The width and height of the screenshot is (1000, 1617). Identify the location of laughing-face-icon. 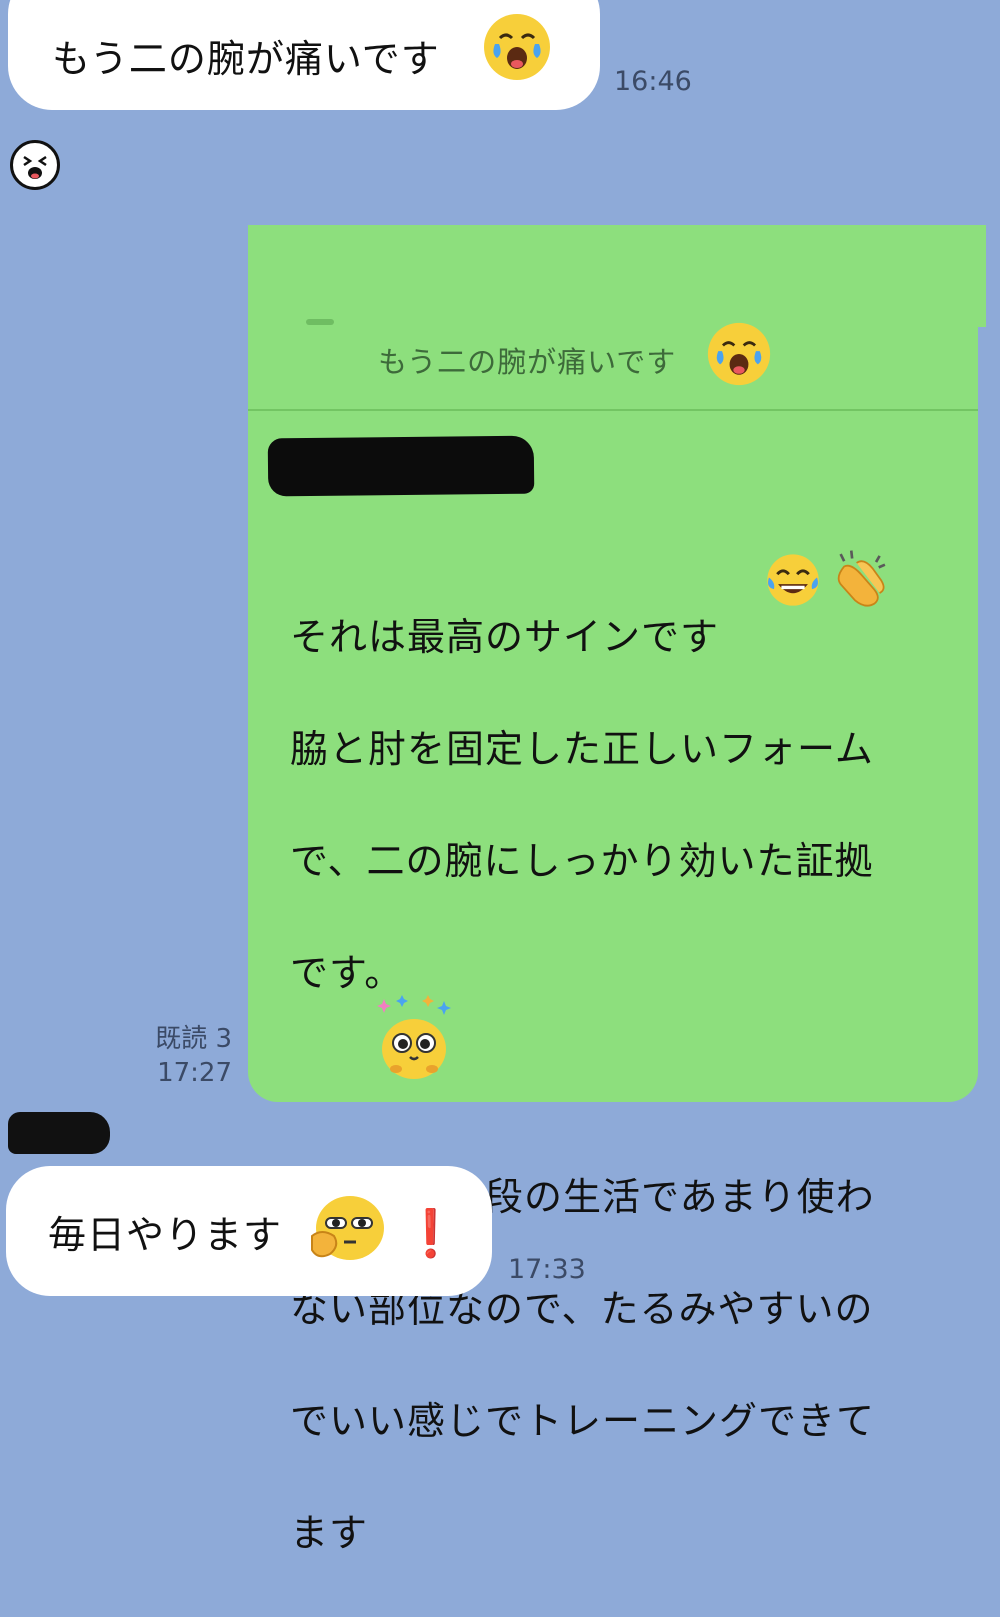
(35, 167).